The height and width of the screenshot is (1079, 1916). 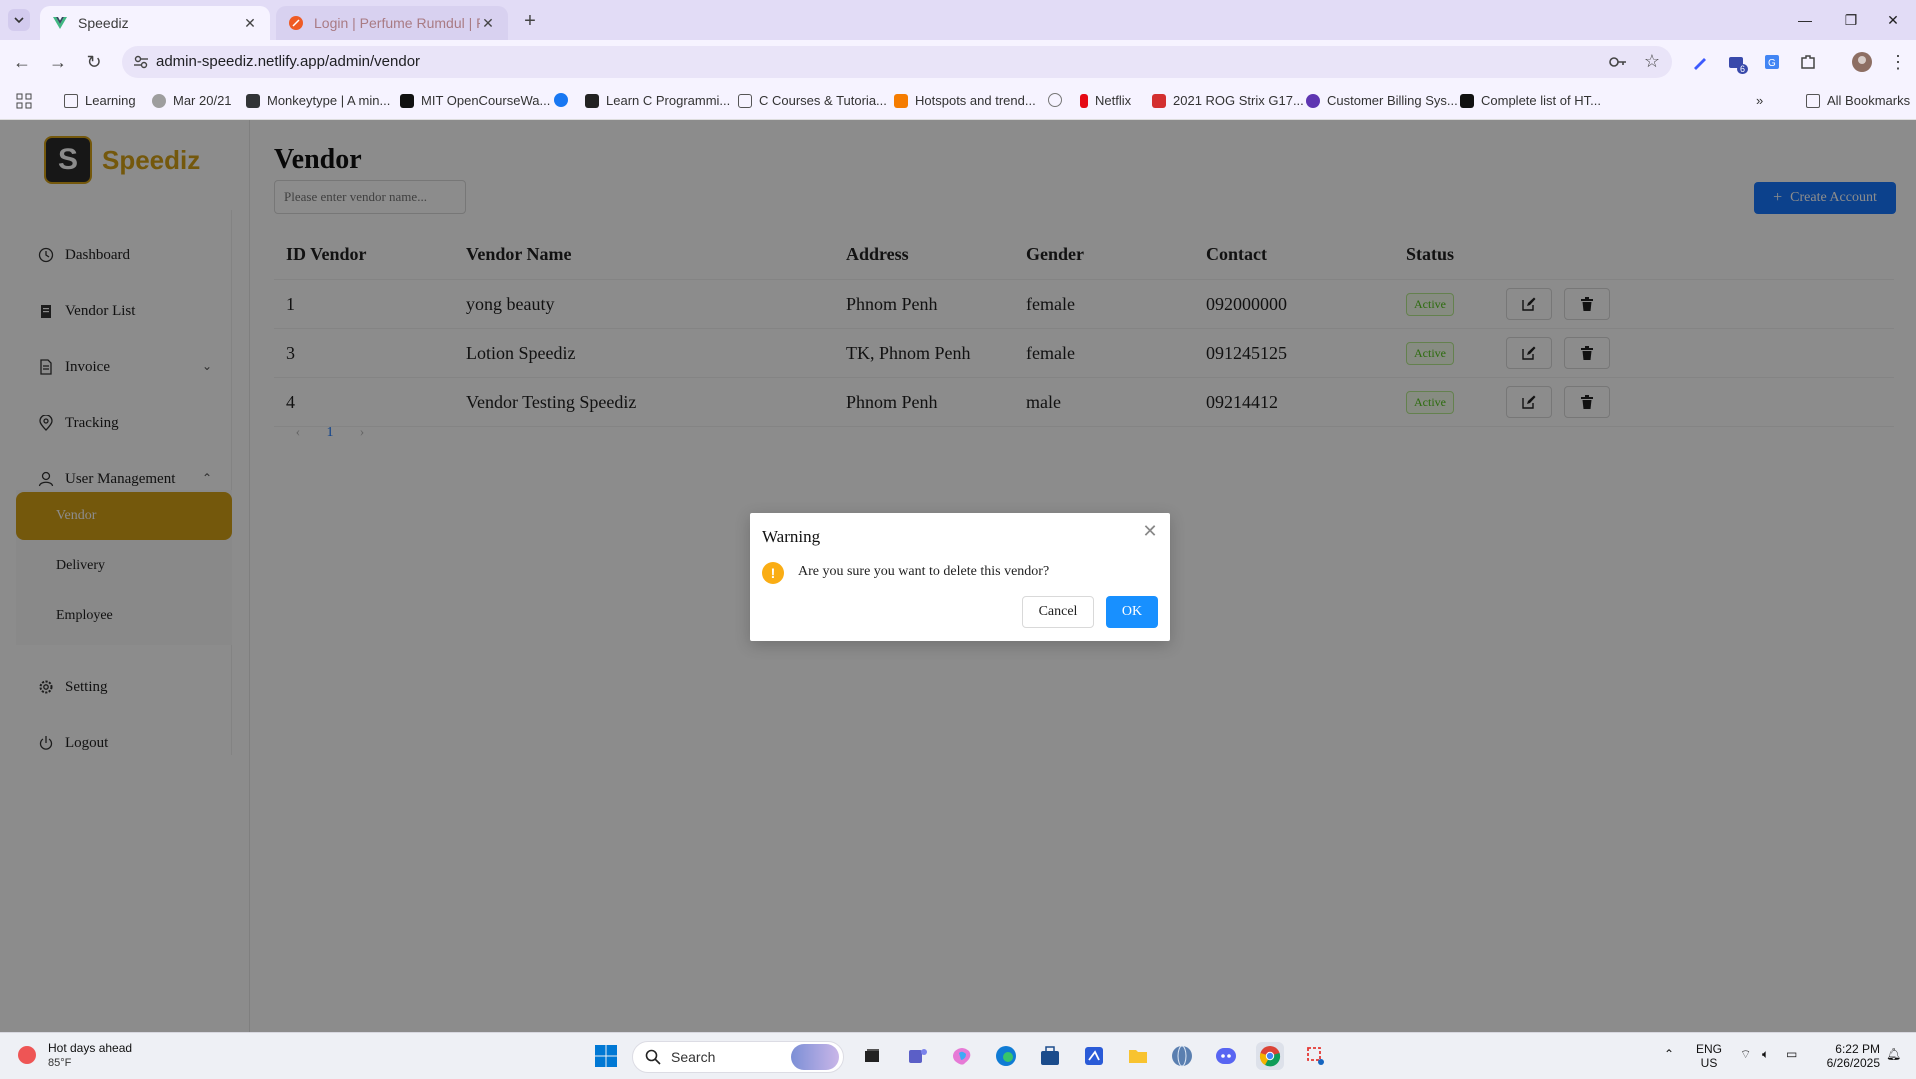 I want to click on extension-badge: 6, so click(x=1742, y=69).